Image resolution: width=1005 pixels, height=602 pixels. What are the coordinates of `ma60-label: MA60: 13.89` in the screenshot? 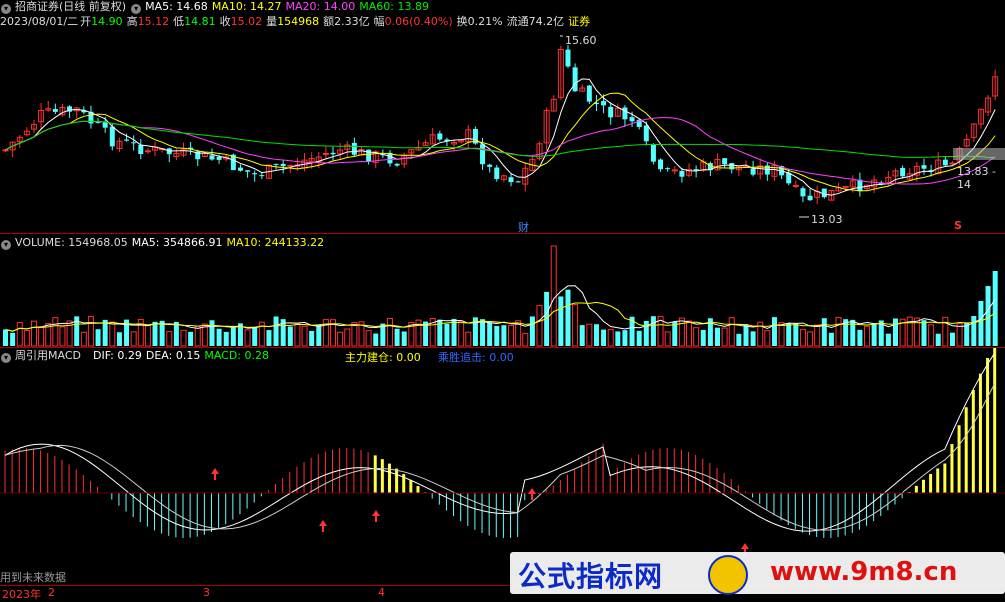 It's located at (394, 6).